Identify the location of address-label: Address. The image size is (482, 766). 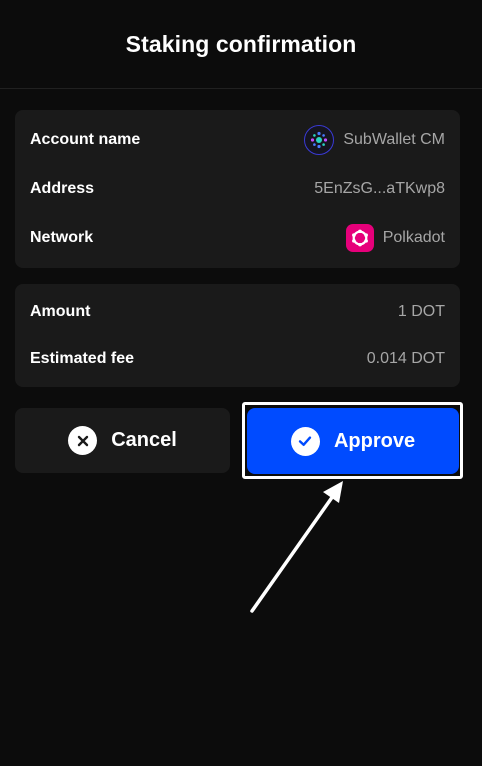
(62, 188).